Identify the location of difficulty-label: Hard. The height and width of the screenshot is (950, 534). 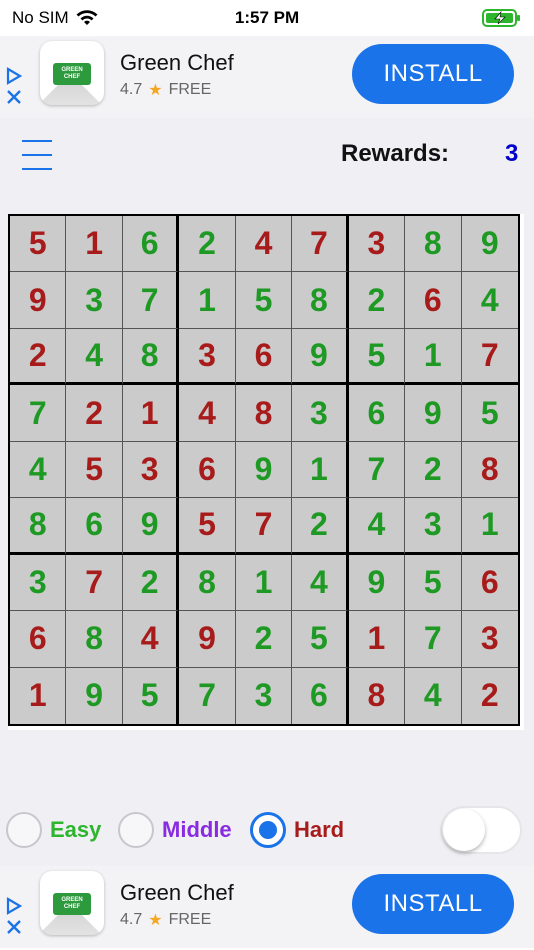
(319, 830).